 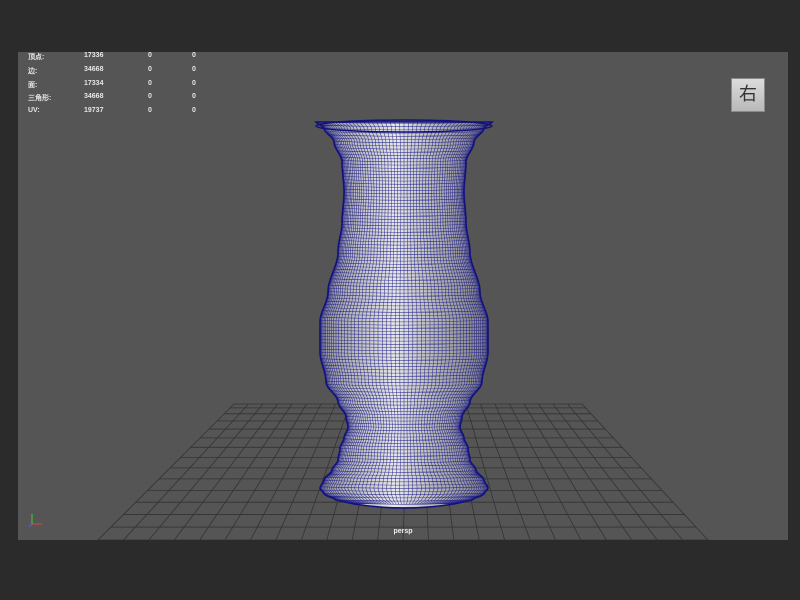 What do you see at coordinates (123, 73) in the screenshot?
I see `hud-row-edges: 边: 34668 0 0` at bounding box center [123, 73].